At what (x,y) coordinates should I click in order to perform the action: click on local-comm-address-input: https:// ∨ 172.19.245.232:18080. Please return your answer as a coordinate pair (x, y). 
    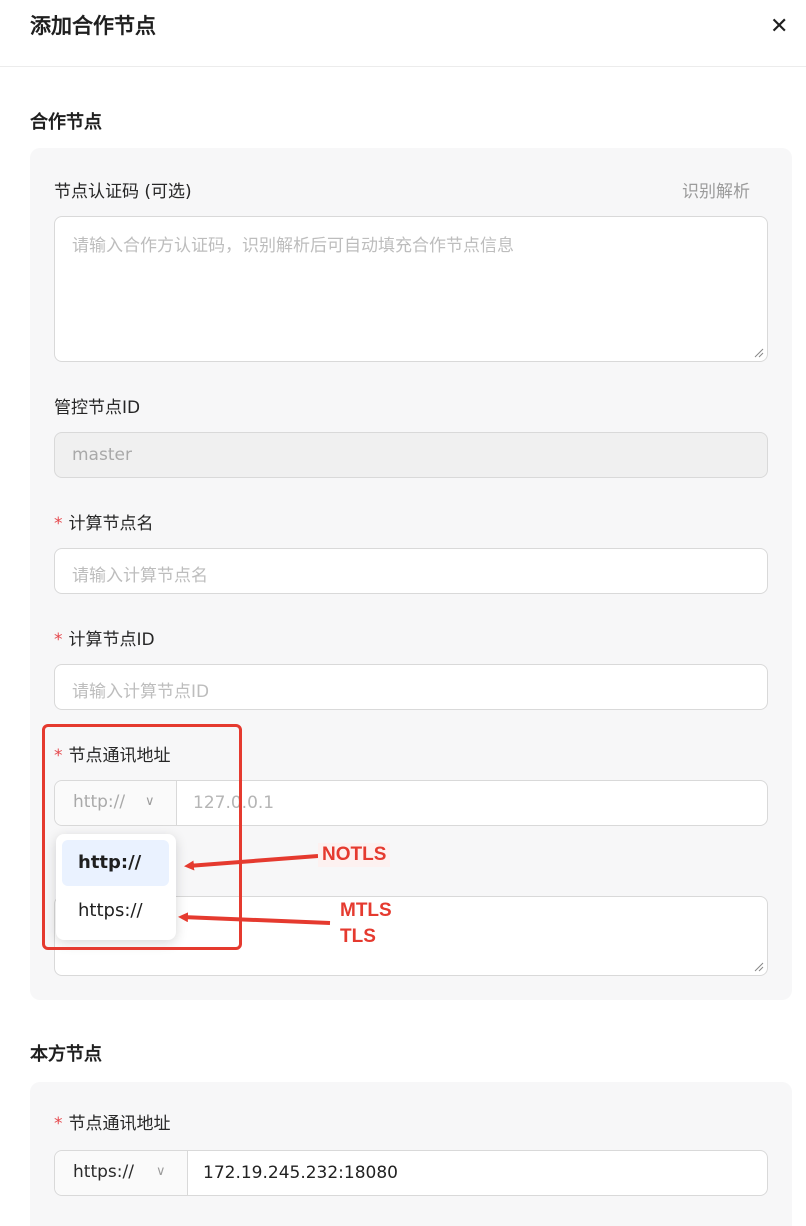
    Looking at the image, I should click on (411, 1173).